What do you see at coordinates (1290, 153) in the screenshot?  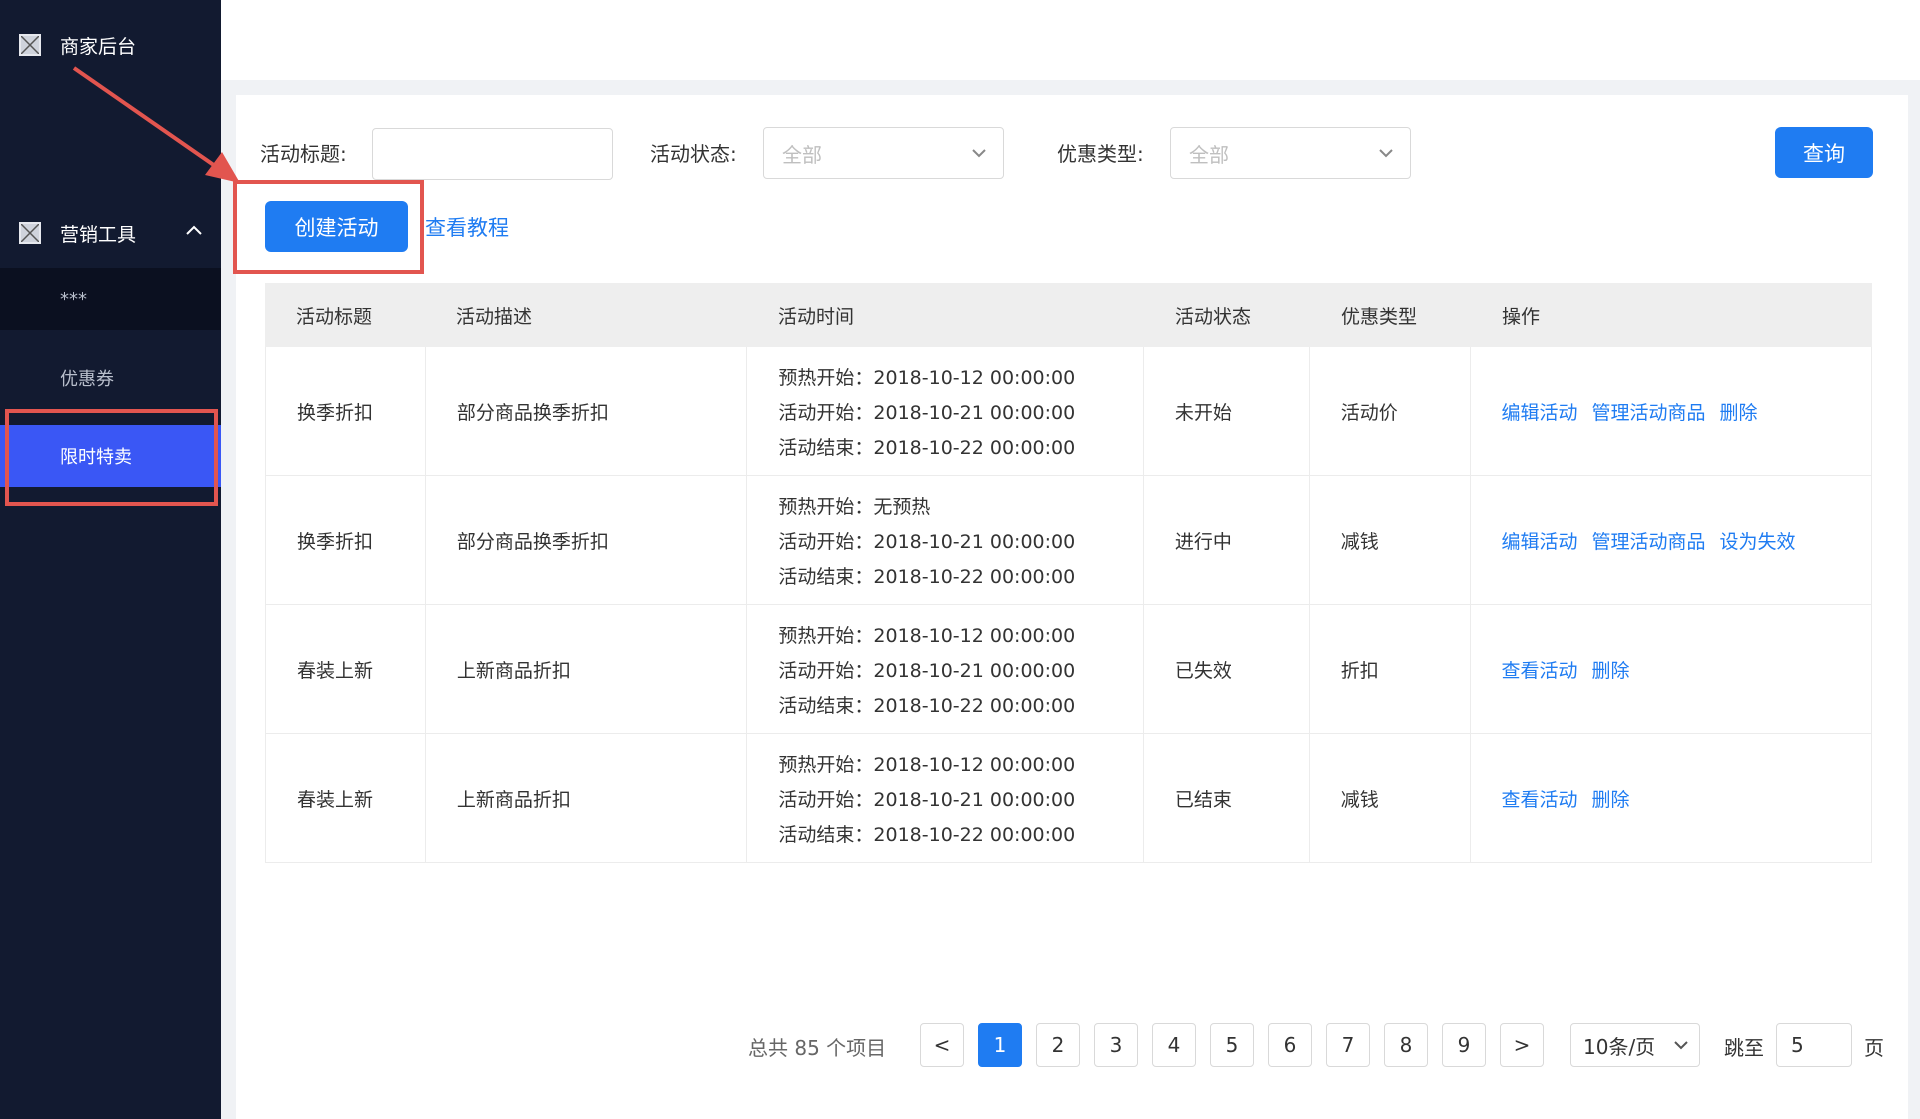 I see `type-select: 全部` at bounding box center [1290, 153].